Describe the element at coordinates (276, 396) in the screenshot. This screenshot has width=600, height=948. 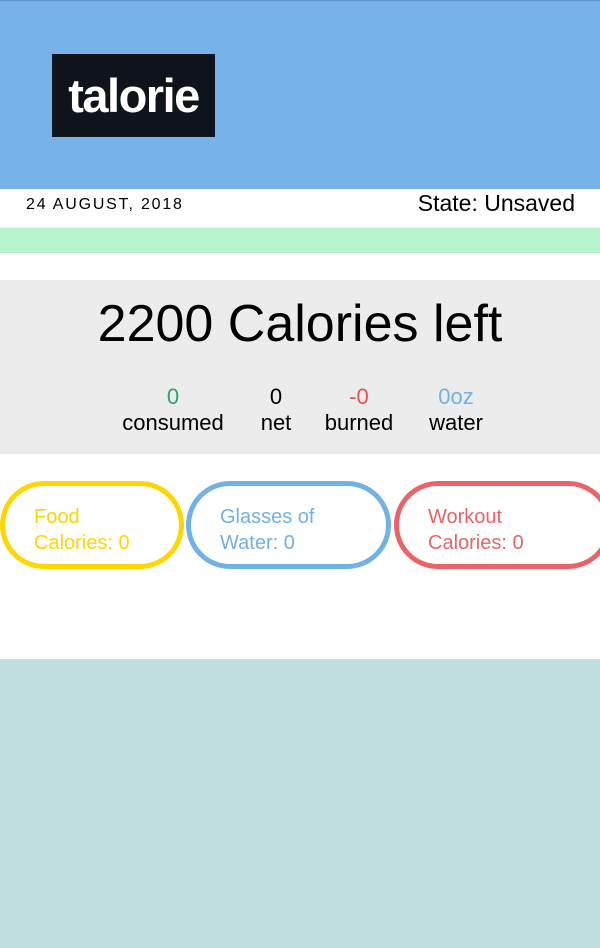
I see `net-value: 0` at that location.